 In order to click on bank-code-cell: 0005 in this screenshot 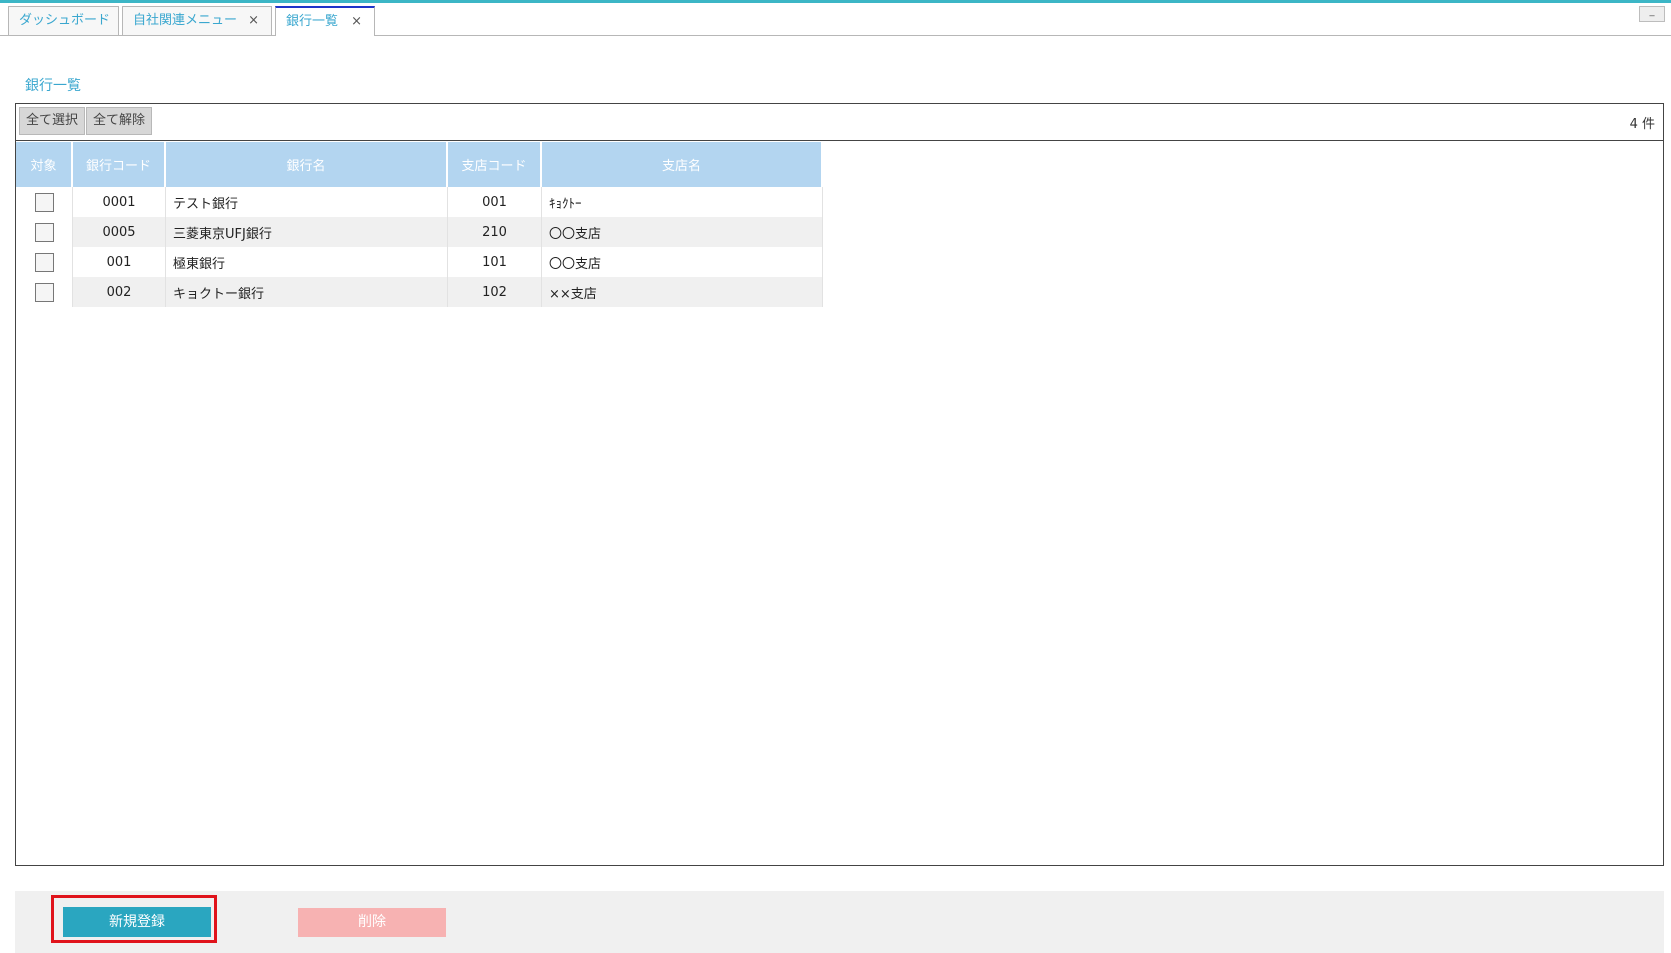, I will do `click(119, 232)`.